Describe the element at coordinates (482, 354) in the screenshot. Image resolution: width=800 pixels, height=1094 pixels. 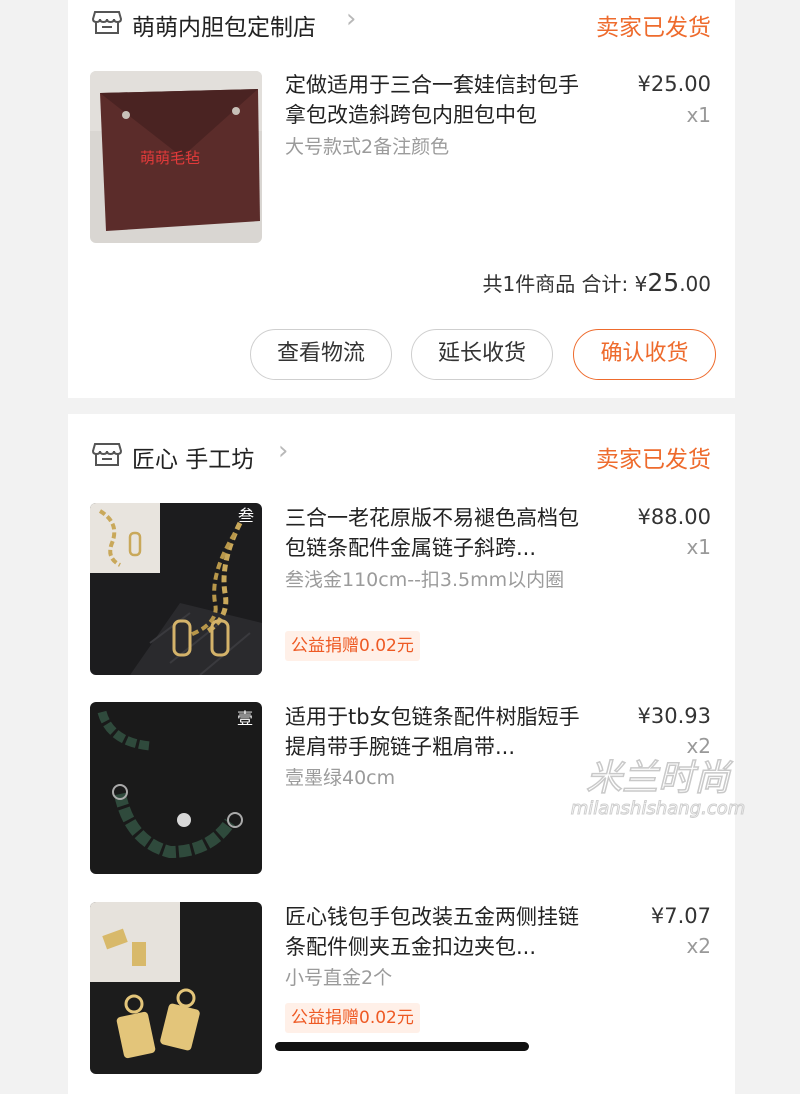
I see `extend-receipt-button: 延长收货` at that location.